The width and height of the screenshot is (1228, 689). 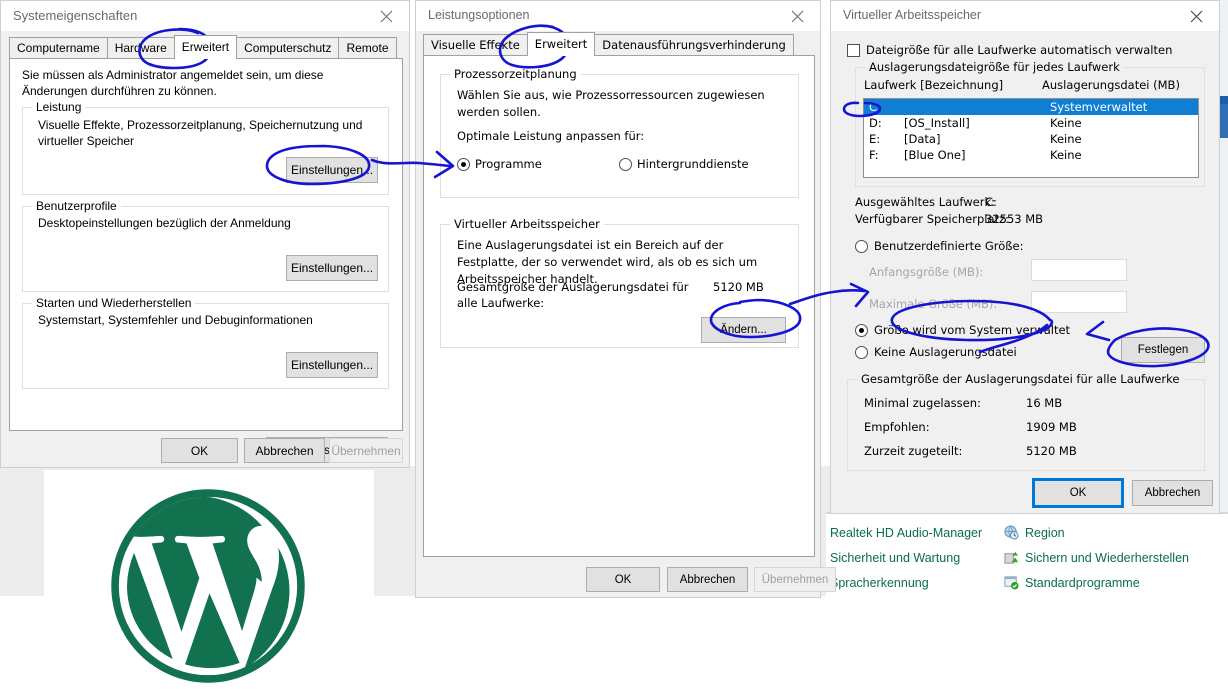 I want to click on free-space-value: 32553 MB, so click(x=1014, y=219).